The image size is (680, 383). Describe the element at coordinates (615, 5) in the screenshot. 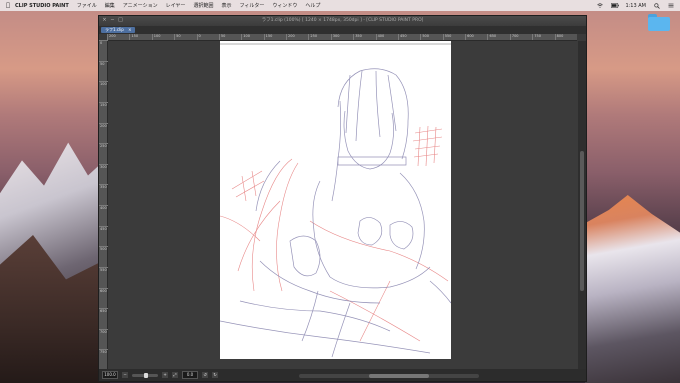

I see `battery-icon` at that location.